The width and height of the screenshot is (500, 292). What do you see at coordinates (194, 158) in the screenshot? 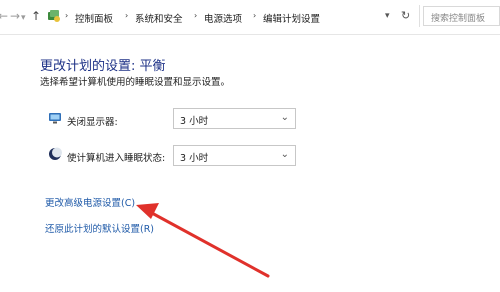
I see `sleep-value: 3 小时` at bounding box center [194, 158].